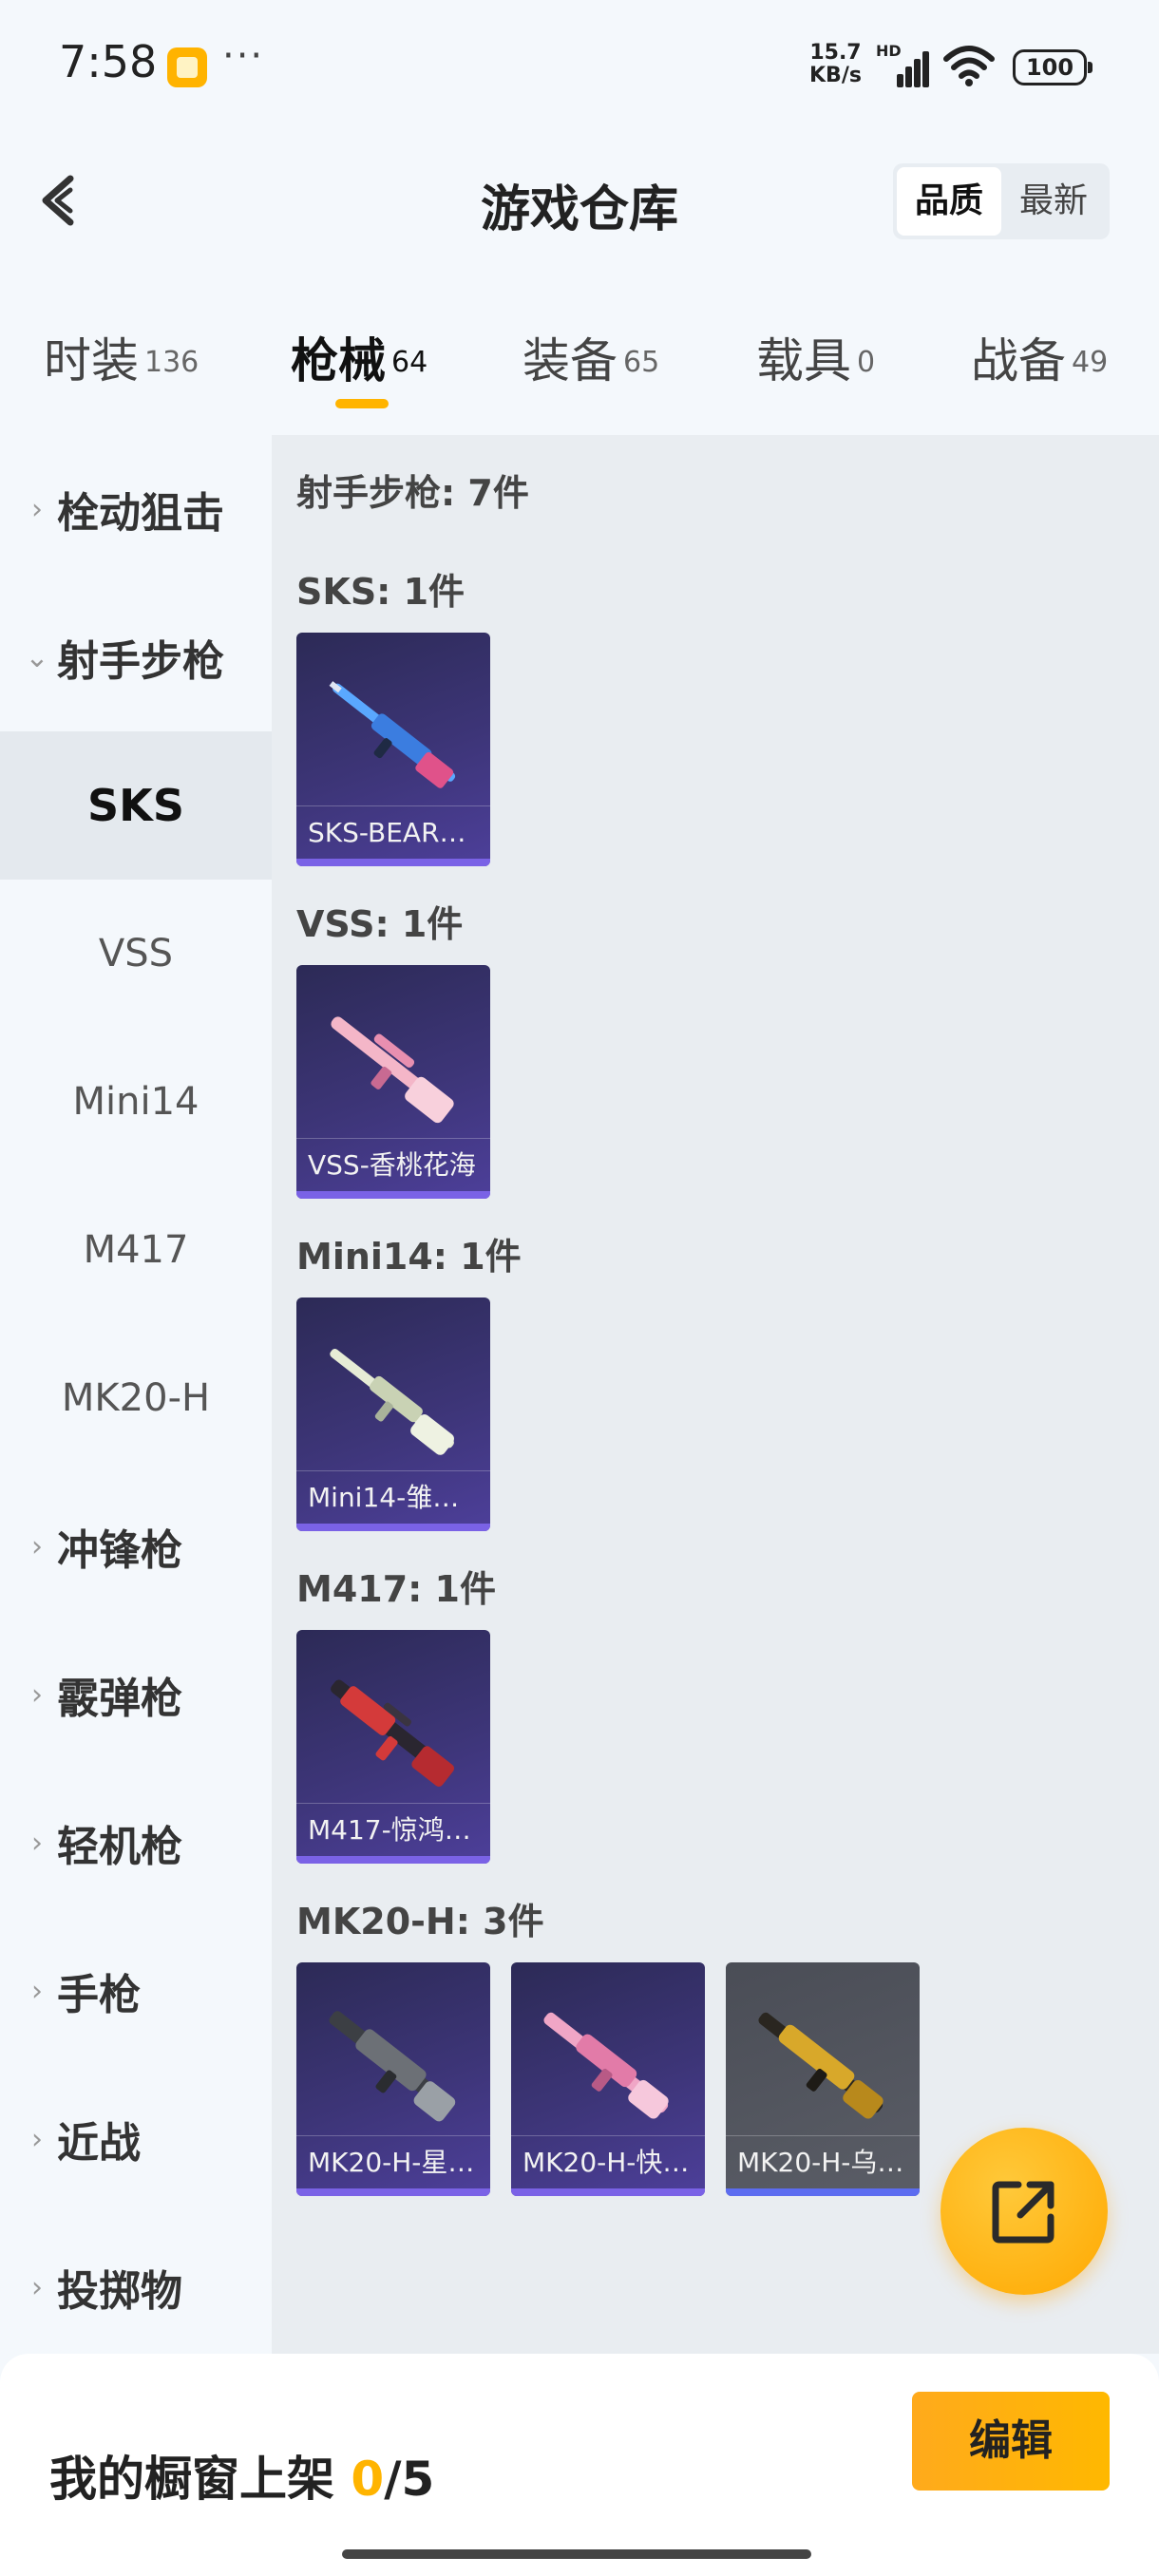  I want to click on category-tabs: 时装 136 枪械 64 装备 65 载具 0 战备 49, so click(579, 361).